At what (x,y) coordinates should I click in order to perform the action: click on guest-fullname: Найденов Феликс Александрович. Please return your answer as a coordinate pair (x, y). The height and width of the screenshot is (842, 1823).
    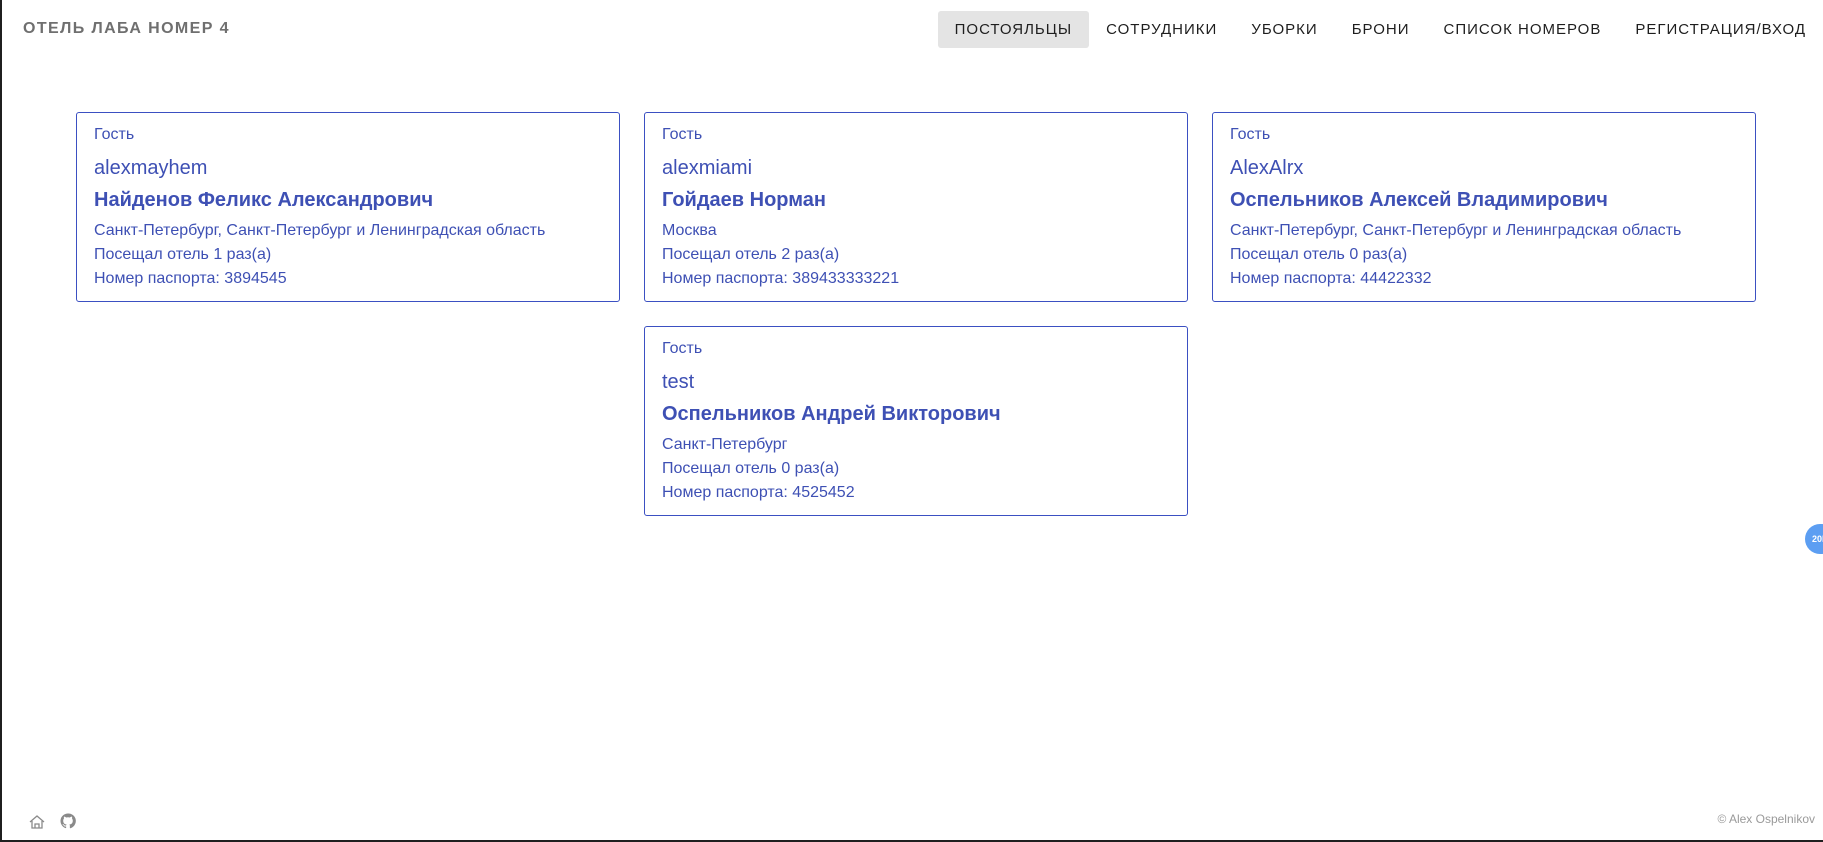
    Looking at the image, I should click on (264, 200).